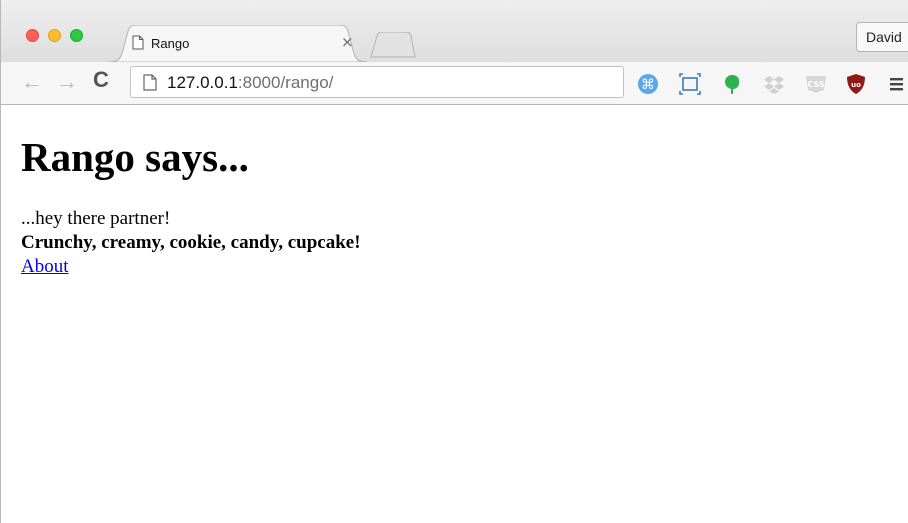  What do you see at coordinates (882, 37) in the screenshot?
I see `profile-button: David` at bounding box center [882, 37].